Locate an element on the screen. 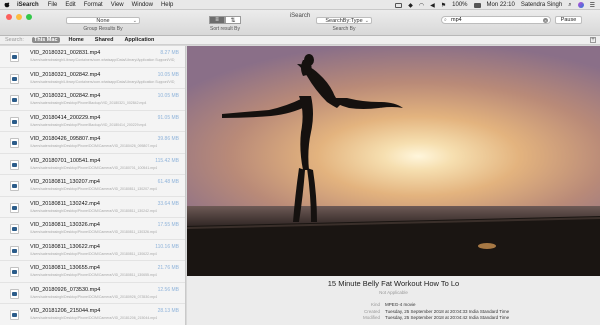 The image size is (600, 325). sort-toggle: ≡ ⇅ is located at coordinates (225, 20).